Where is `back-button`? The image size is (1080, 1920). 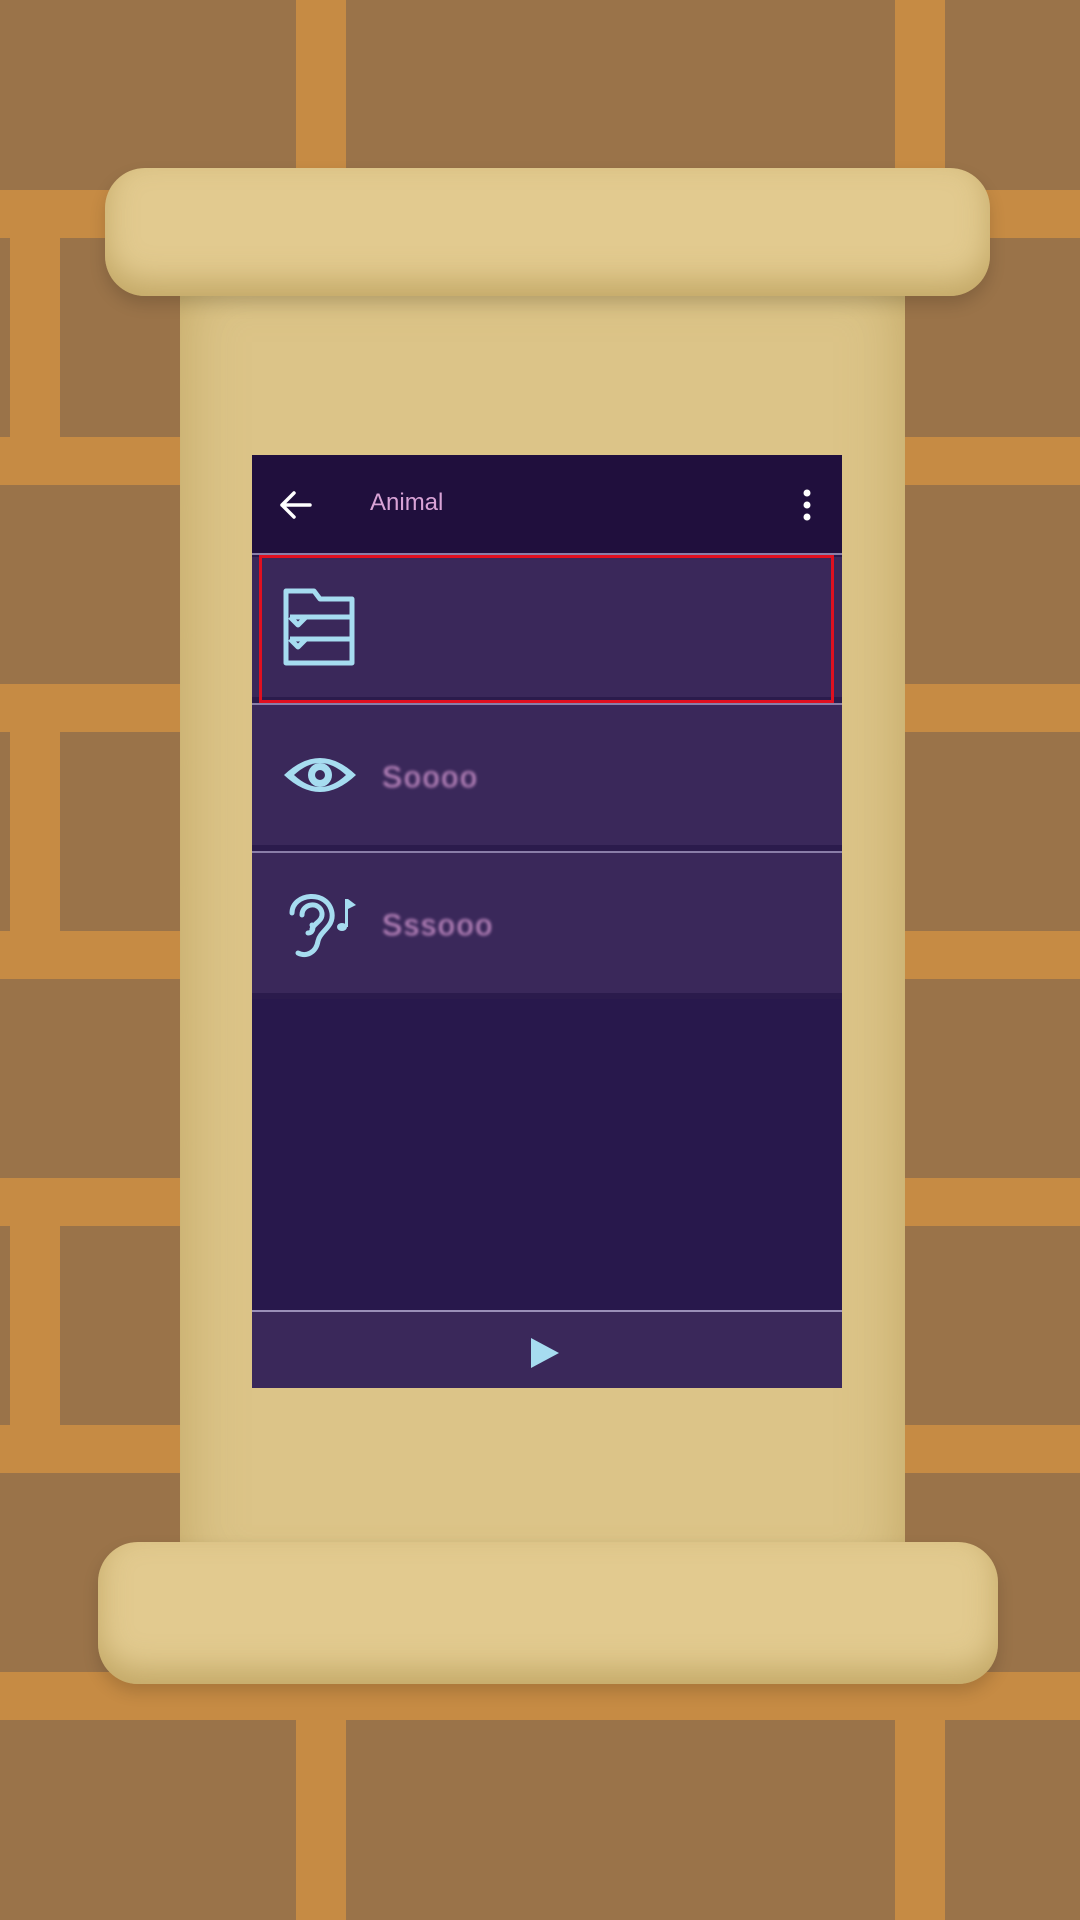
back-button is located at coordinates (300, 505).